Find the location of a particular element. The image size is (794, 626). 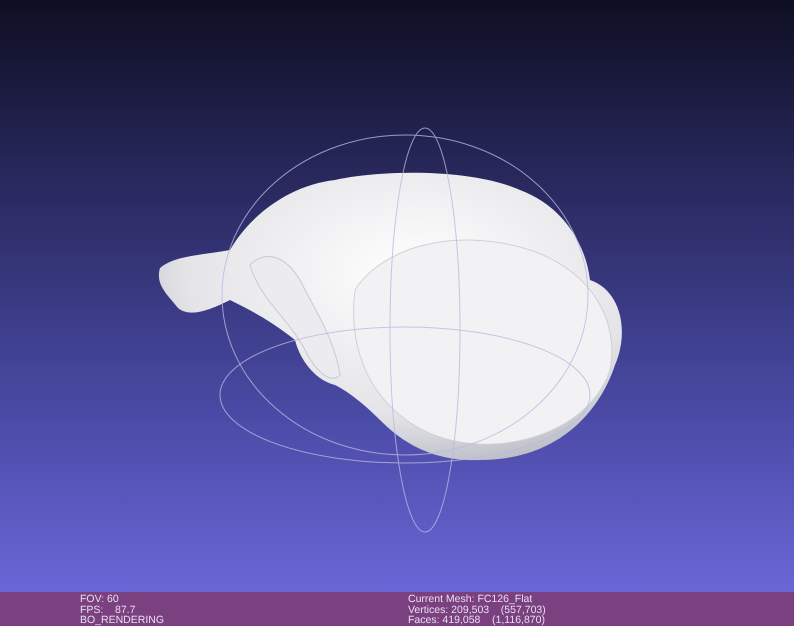

info-text: FPS: 87.7 is located at coordinates (108, 609).